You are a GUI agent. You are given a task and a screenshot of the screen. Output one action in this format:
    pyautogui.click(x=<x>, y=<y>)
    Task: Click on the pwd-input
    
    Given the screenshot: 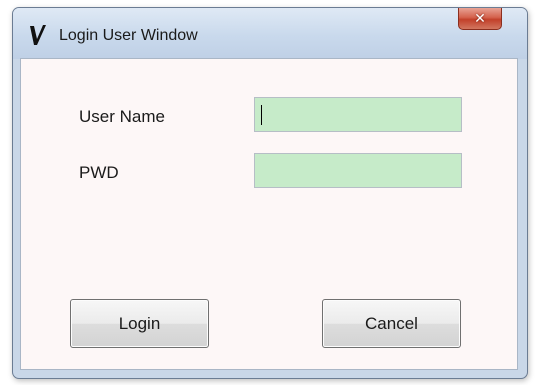 What is the action you would take?
    pyautogui.click(x=358, y=170)
    